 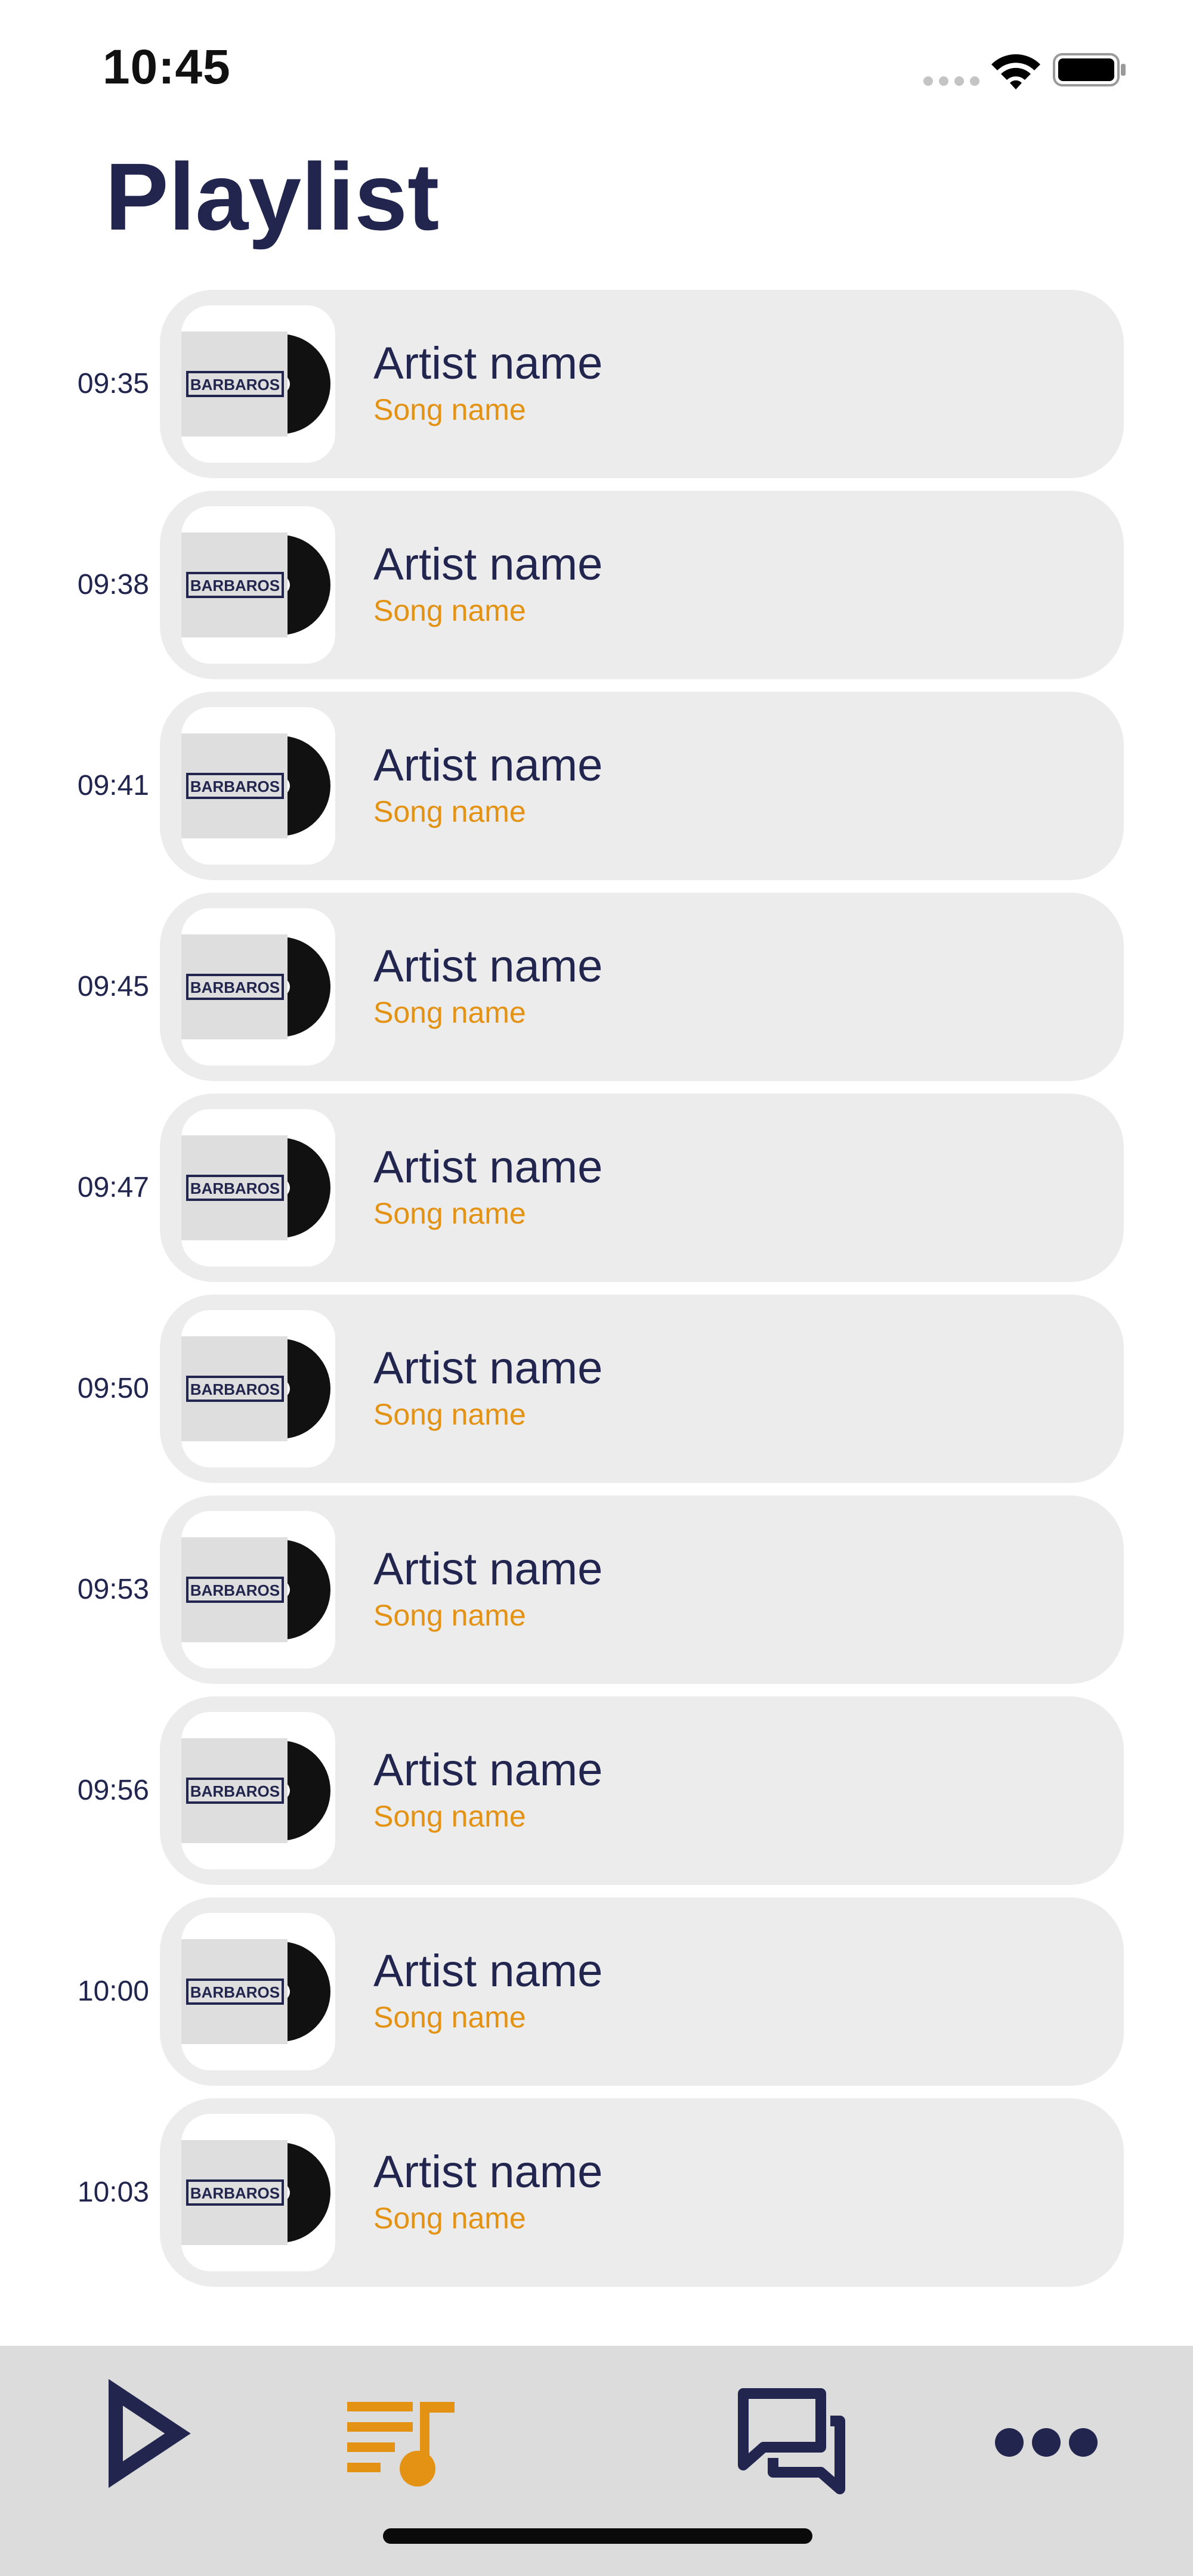 What do you see at coordinates (1015, 71) in the screenshot?
I see `wifi-icon` at bounding box center [1015, 71].